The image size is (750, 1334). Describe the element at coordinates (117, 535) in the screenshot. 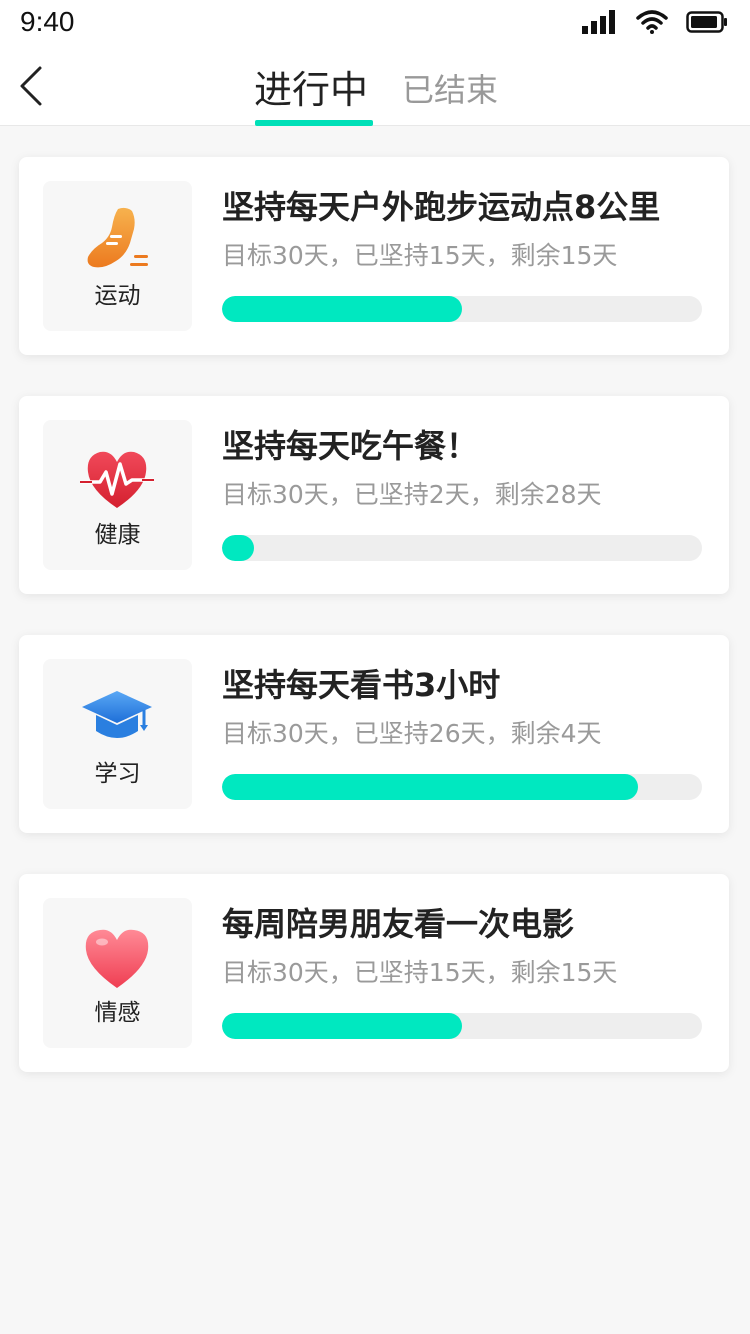

I see `category-label: 健康` at that location.